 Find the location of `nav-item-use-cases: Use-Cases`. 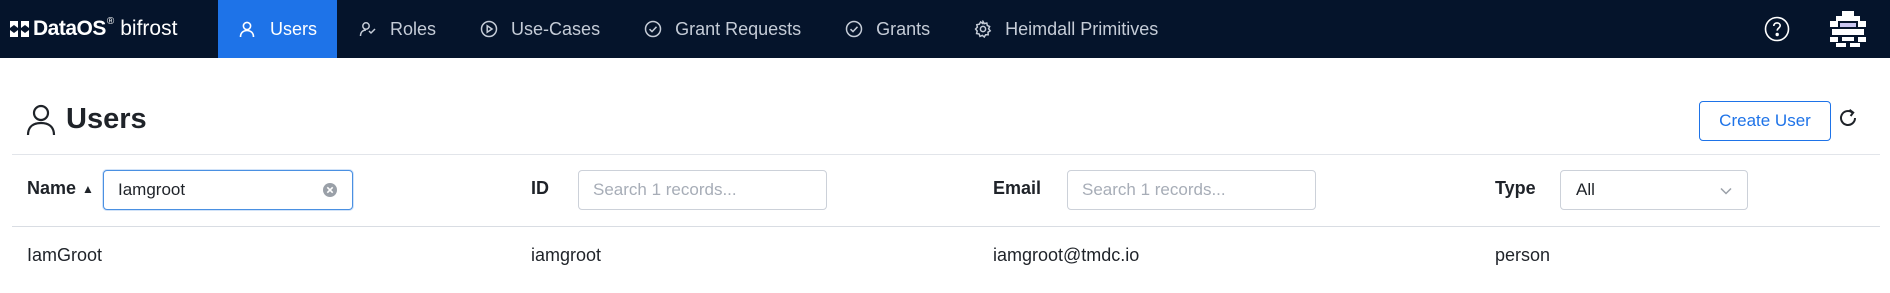

nav-item-use-cases: Use-Cases is located at coordinates (540, 29).